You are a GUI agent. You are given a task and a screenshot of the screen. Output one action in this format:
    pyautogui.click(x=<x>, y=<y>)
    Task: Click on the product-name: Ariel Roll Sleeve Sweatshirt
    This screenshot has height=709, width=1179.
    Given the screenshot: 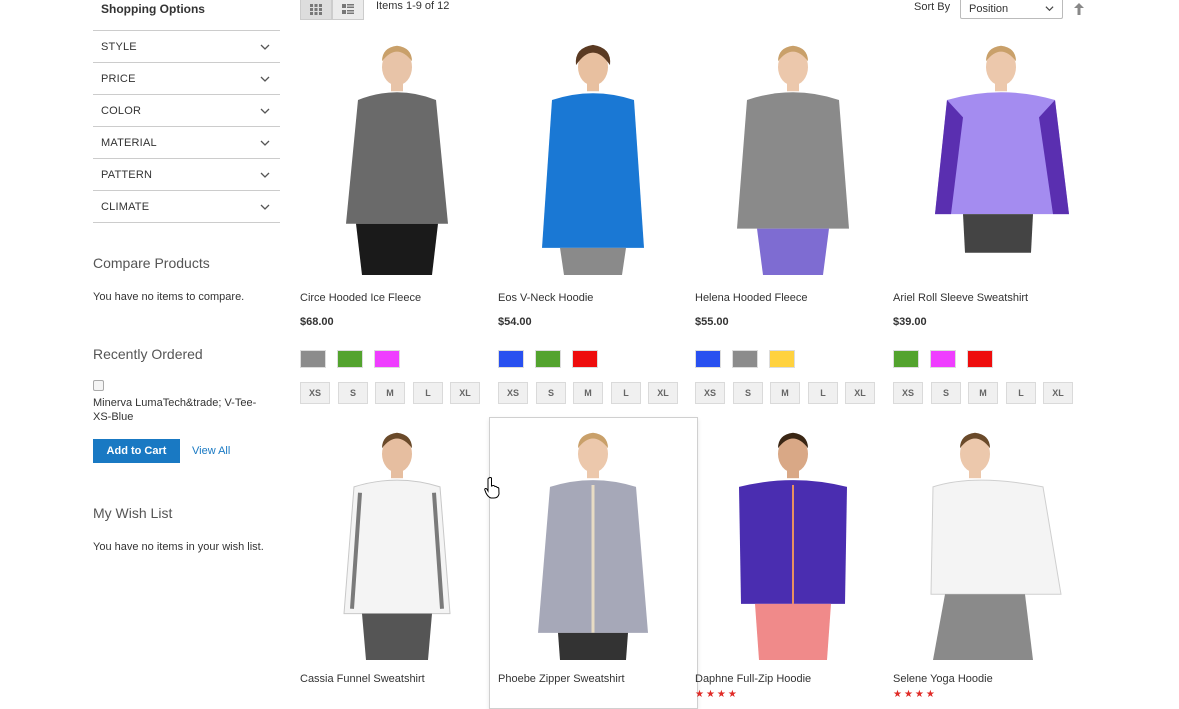 What is the action you would take?
    pyautogui.click(x=960, y=298)
    